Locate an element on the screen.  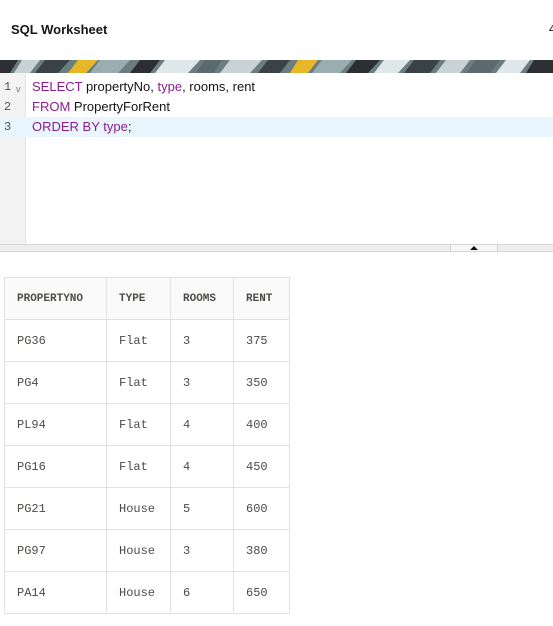
triangle-up-icon is located at coordinates (474, 248).